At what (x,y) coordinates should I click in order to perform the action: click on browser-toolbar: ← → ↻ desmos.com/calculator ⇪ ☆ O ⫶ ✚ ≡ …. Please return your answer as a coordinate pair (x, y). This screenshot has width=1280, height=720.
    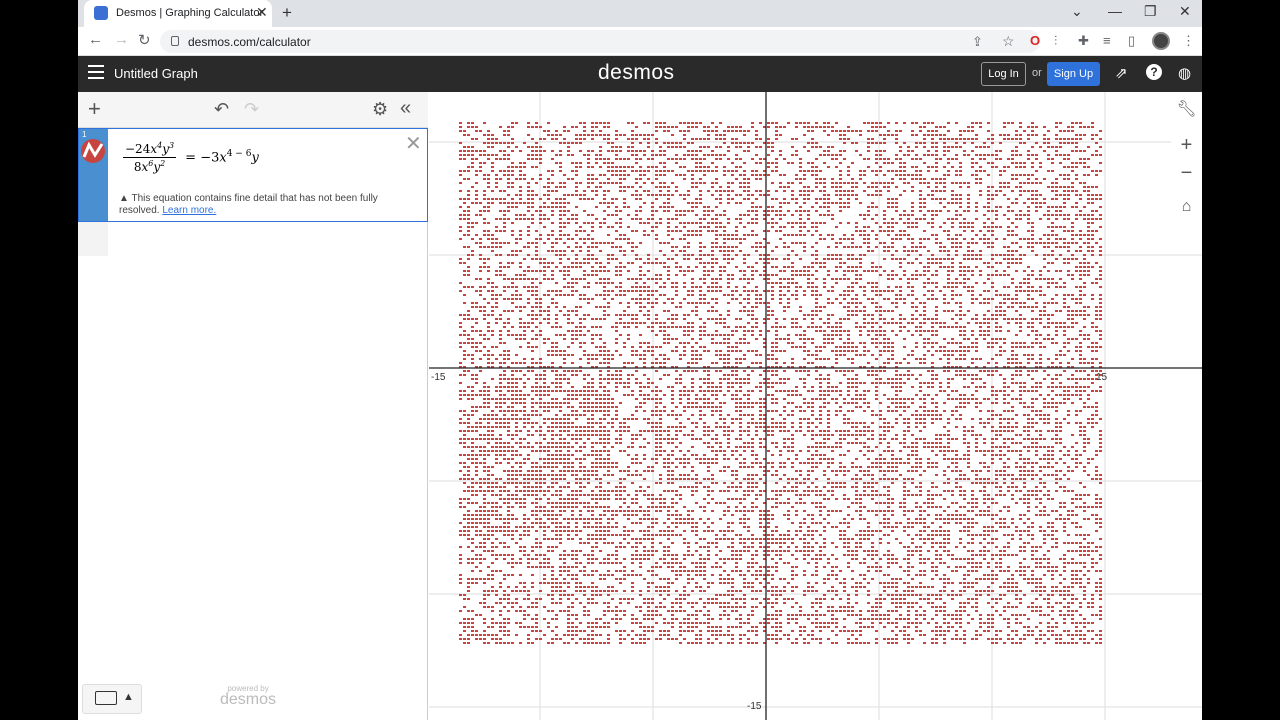
    Looking at the image, I should click on (640, 41).